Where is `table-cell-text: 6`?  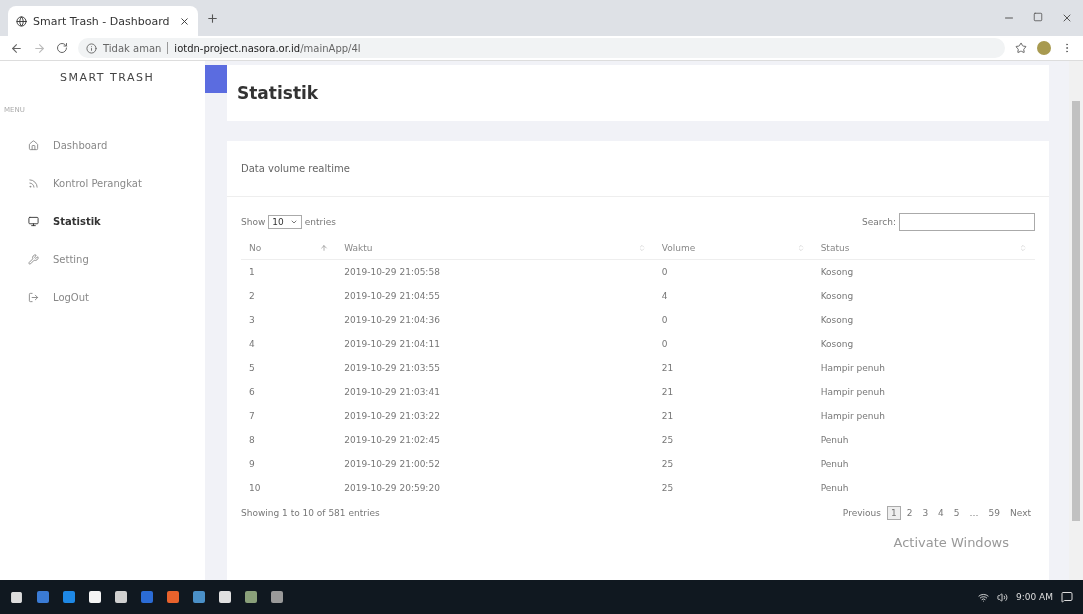
table-cell-text: 6 is located at coordinates (252, 392).